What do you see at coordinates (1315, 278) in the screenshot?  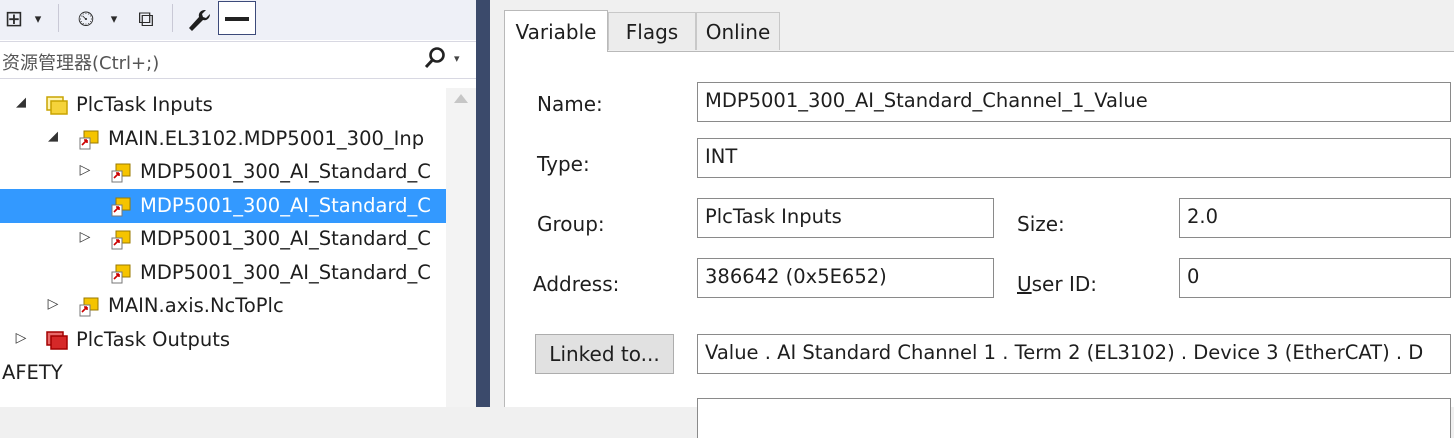 I see `user-id-field: 0` at bounding box center [1315, 278].